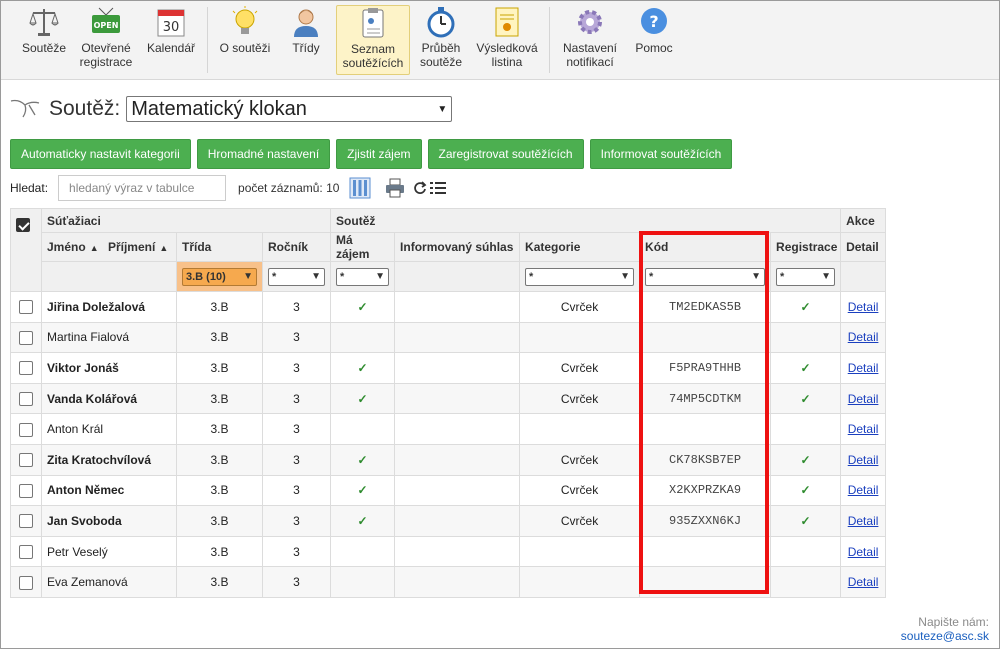 This screenshot has height=649, width=1000. I want to click on cell-code: 935ZXXN6KJ, so click(705, 521).